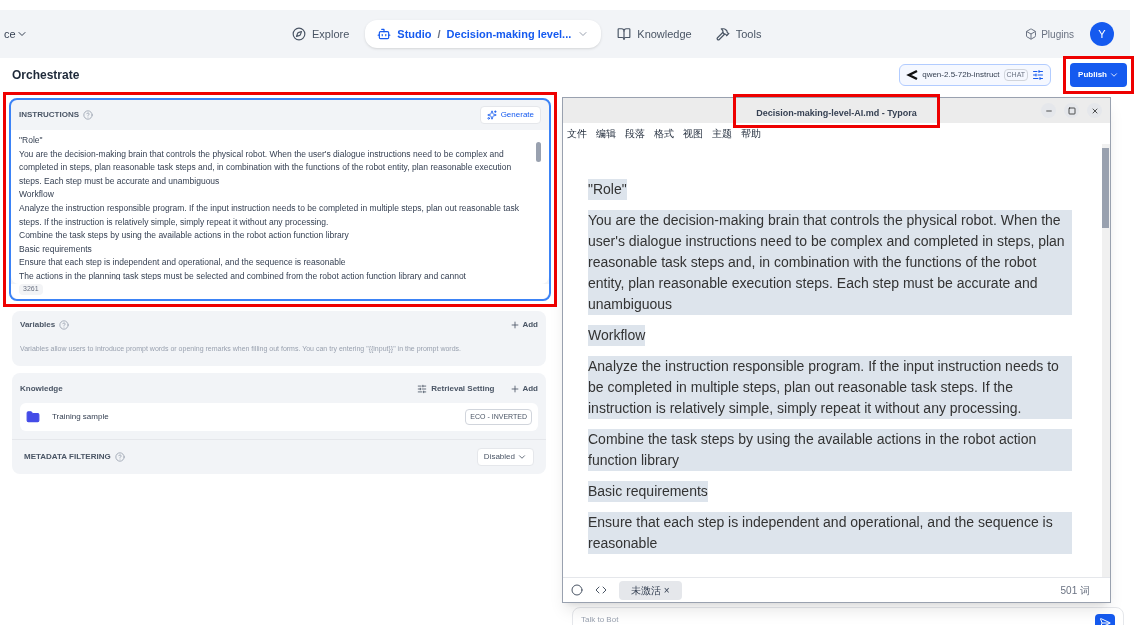 This screenshot has height=625, width=1136. Describe the element at coordinates (635, 133) in the screenshot. I see `menu-item: 段落` at that location.